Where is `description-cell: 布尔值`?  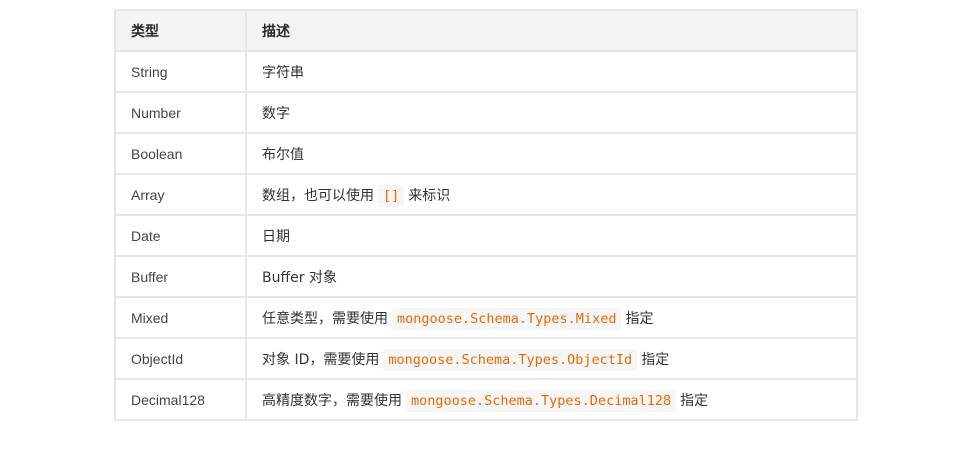
description-cell: 布尔值 is located at coordinates (551, 153).